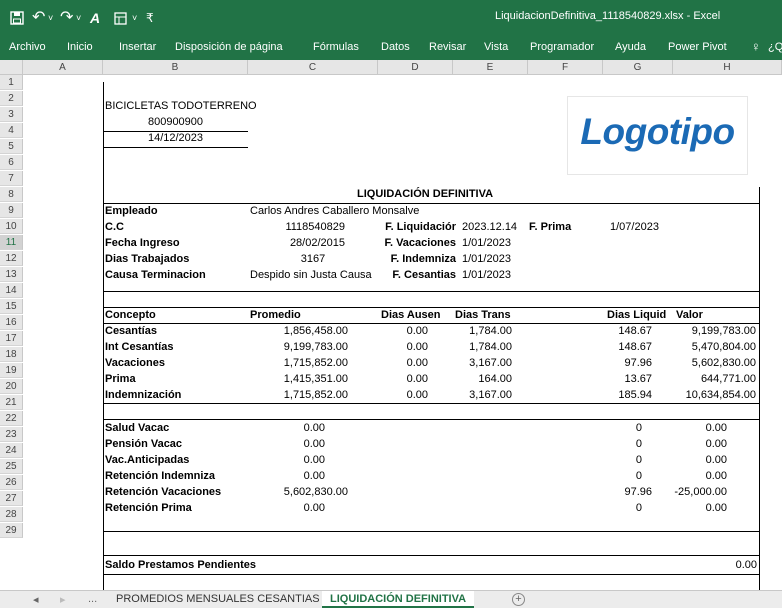 The image size is (782, 608). I want to click on fprima-value: 1/07/2023, so click(634, 227).